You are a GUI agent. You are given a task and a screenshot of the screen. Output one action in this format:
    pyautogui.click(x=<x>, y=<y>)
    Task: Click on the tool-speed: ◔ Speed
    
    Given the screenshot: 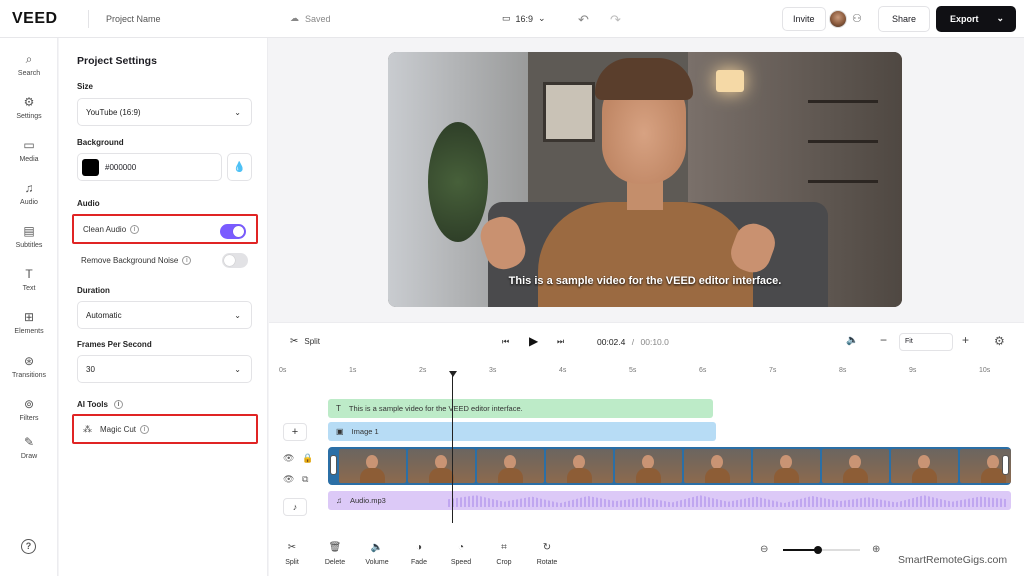 What is the action you would take?
    pyautogui.click(x=461, y=554)
    